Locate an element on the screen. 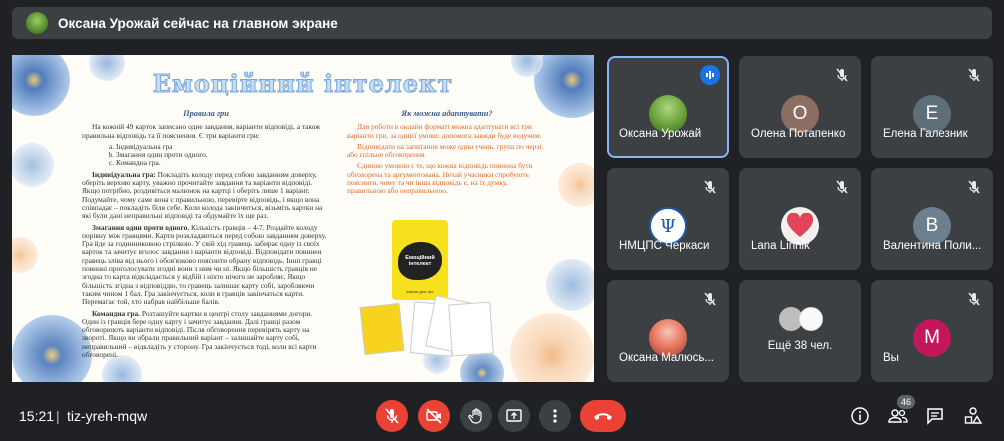 The image size is (1004, 441). participants-count-badge: 46 is located at coordinates (906, 402).